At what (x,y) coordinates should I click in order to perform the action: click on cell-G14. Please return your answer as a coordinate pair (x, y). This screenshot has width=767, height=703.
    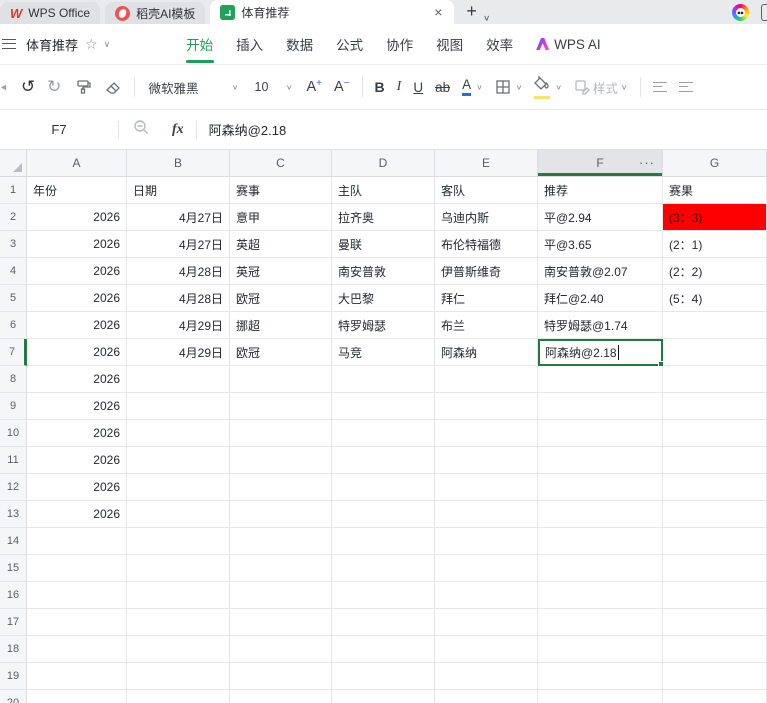
    Looking at the image, I should click on (715, 541).